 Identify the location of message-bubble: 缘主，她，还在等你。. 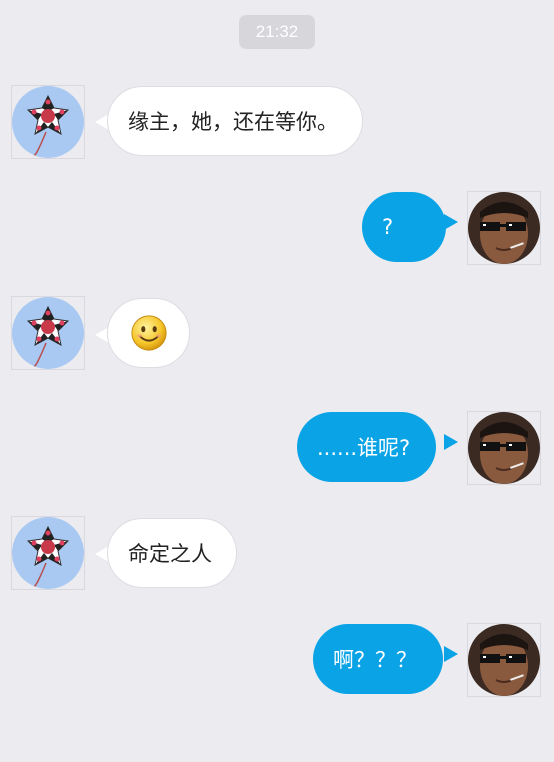
(235, 121).